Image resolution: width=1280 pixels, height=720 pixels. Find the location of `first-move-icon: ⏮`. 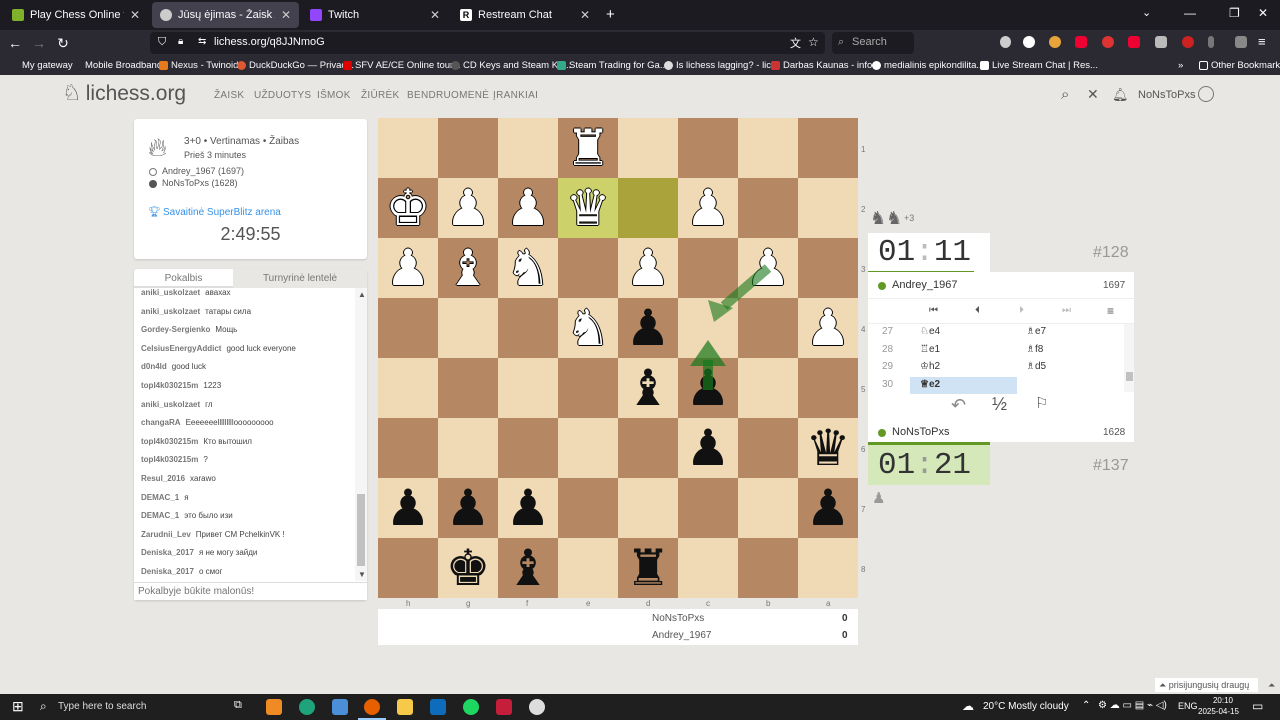

first-move-icon: ⏮ is located at coordinates (933, 310).